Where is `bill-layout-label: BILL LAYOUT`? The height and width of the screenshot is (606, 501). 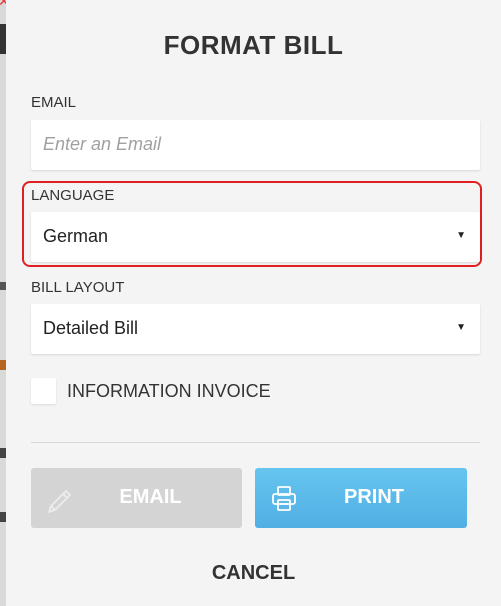
bill-layout-label: BILL LAYOUT is located at coordinates (78, 287).